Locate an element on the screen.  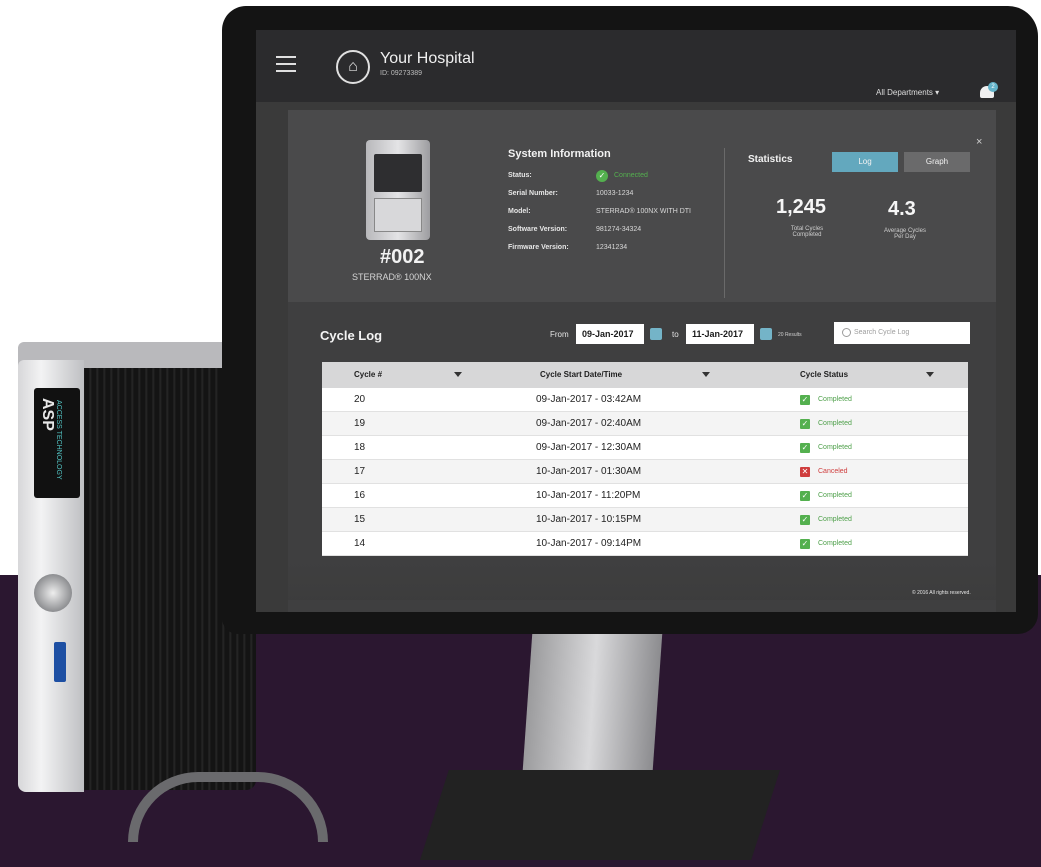
firmware-version-value: 12341234 is located at coordinates (612, 247).